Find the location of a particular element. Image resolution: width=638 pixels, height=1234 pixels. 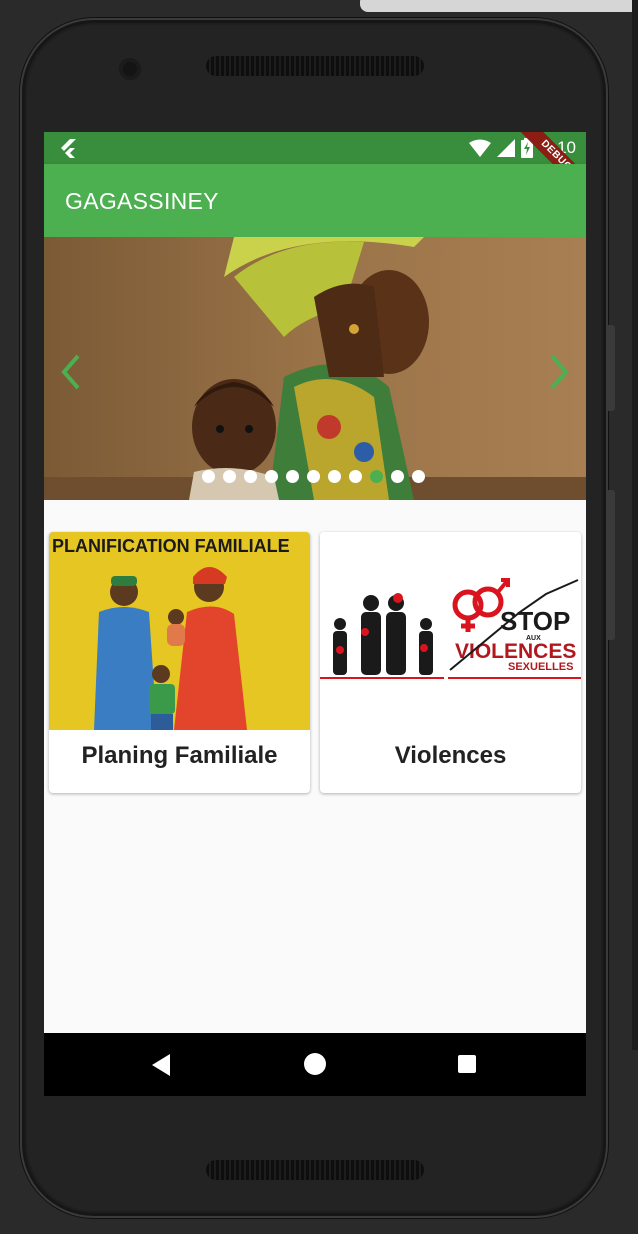

status-bar: 3:10 DEBUG is located at coordinates (315, 168).